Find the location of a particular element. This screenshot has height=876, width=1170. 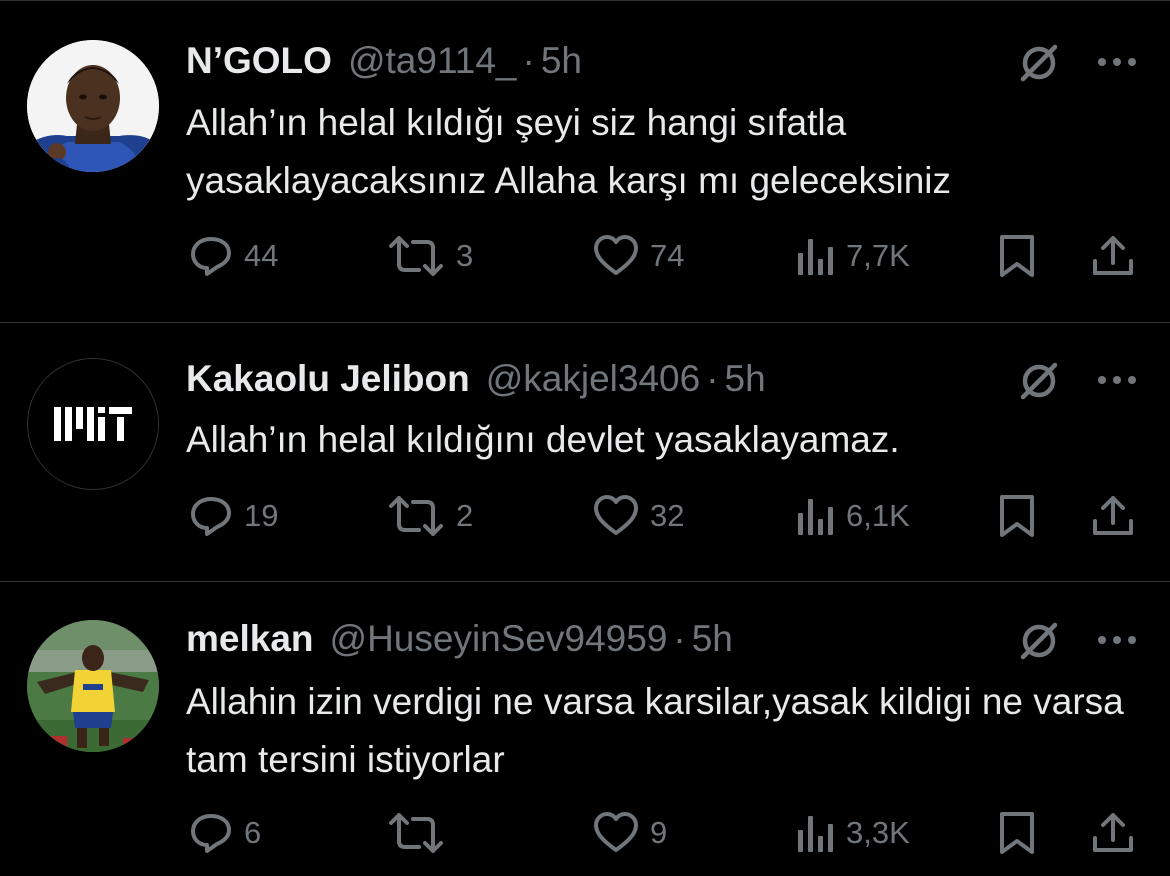

mit-logo-avatar is located at coordinates (93, 424).